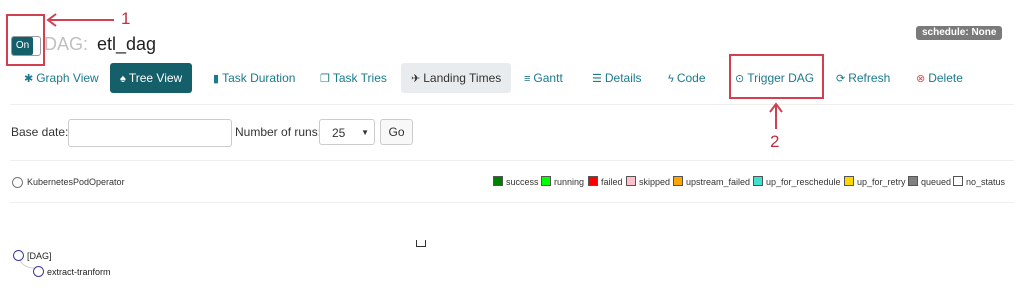 The image size is (1024, 306). Describe the element at coordinates (718, 182) in the screenshot. I see `legend-label: upstream_failed` at that location.